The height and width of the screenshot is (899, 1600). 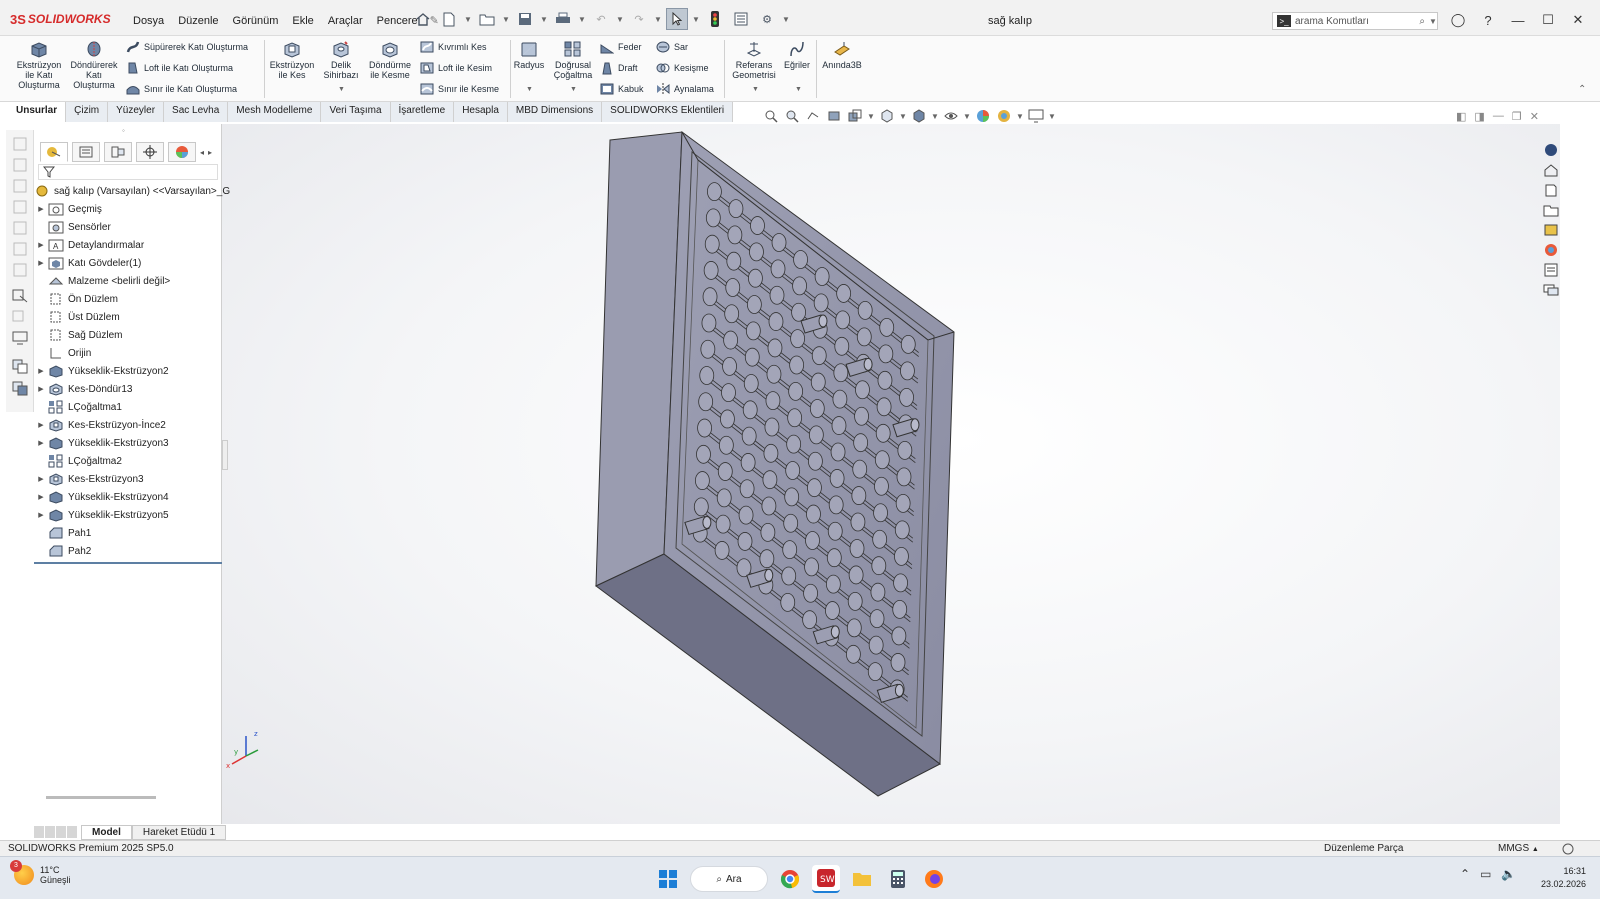 I want to click on viewport-restore-right-icon: ◨, so click(x=1479, y=116).